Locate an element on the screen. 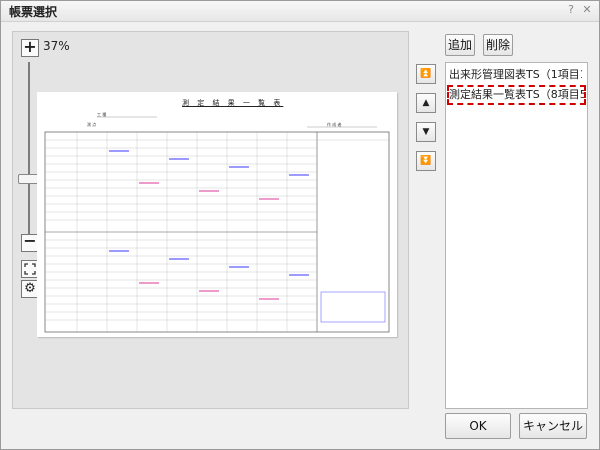 Image resolution: width=600 pixels, height=450 pixels. arrow-down-icon: ▼ is located at coordinates (426, 132).